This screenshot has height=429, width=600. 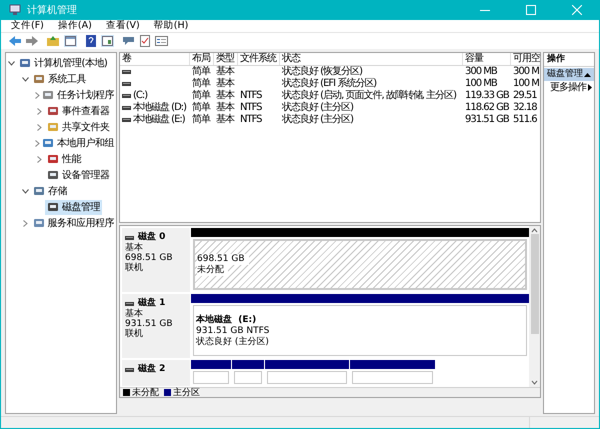 I want to click on disk-info-panel: 磁盘 2, so click(x=156, y=373).